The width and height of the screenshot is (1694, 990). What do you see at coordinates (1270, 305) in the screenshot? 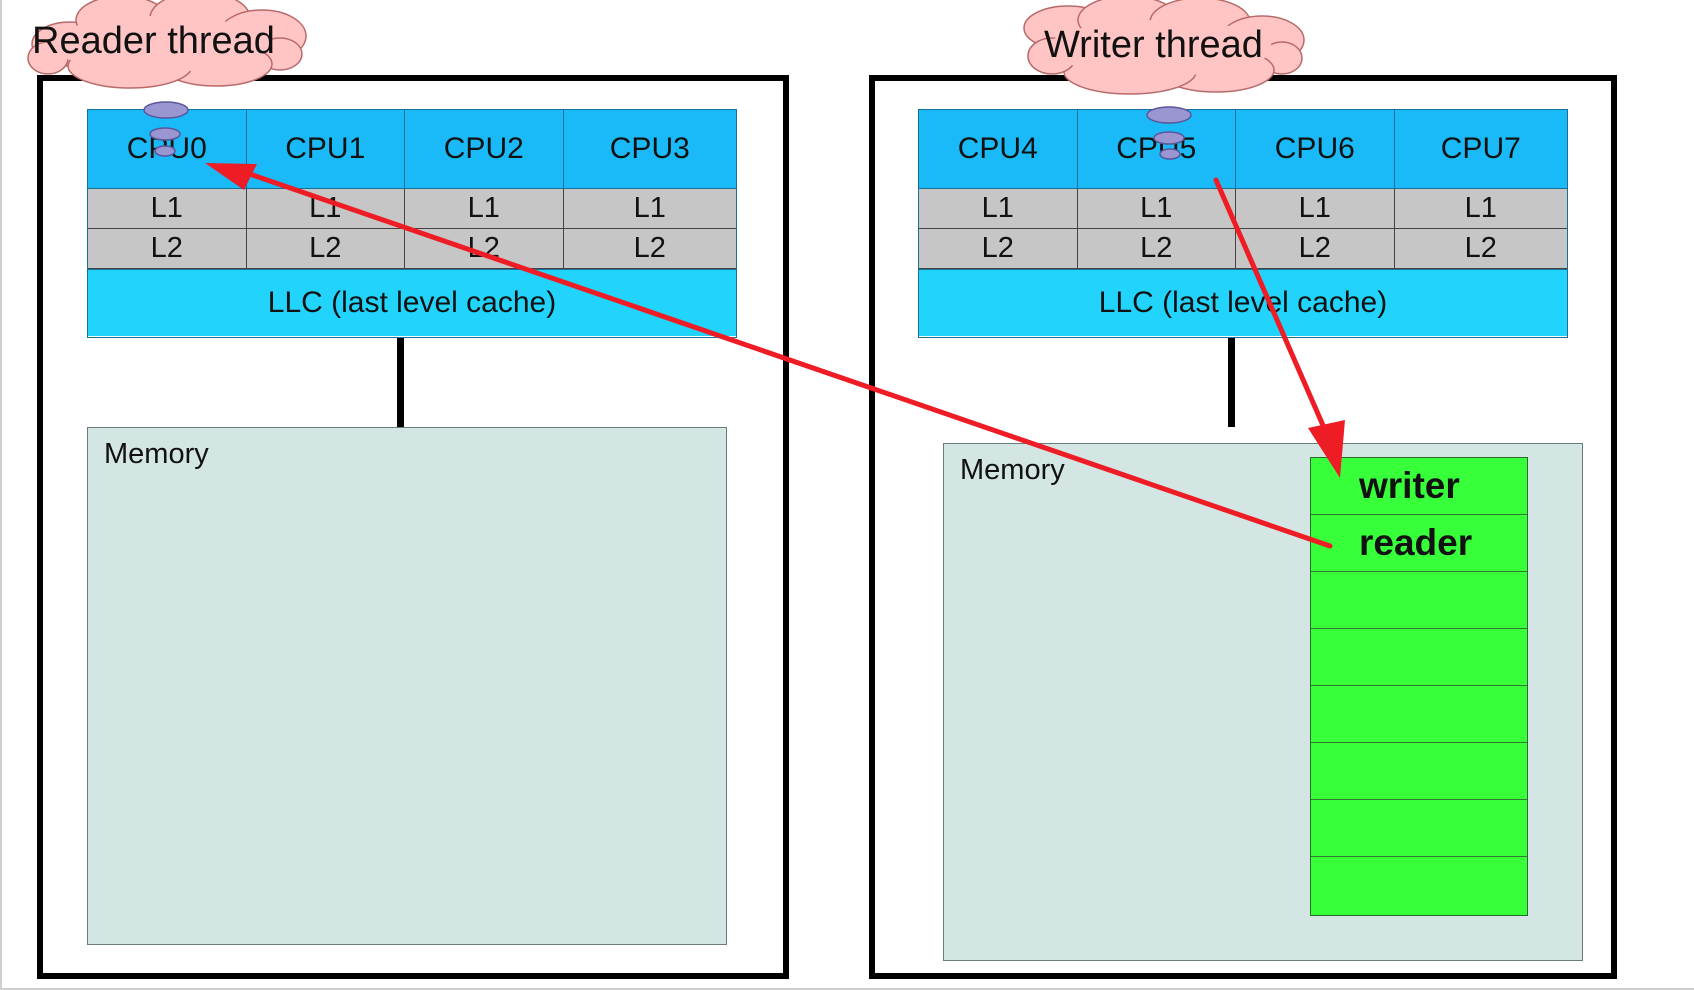
I see `arrow-writer-access` at bounding box center [1270, 305].